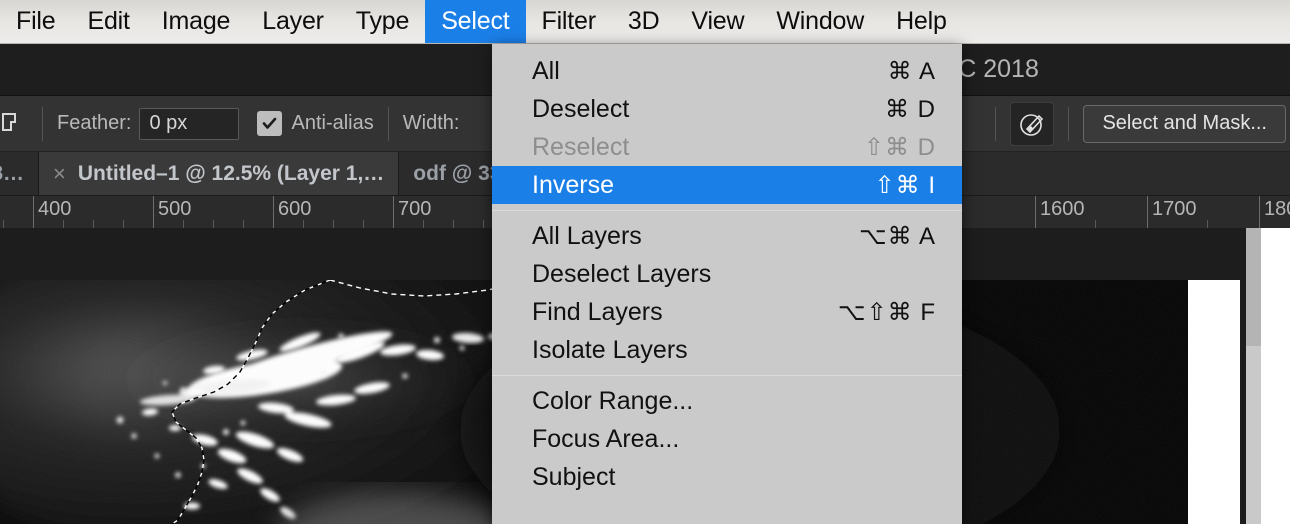 The width and height of the screenshot is (1290, 524). I want to click on ruler-label: 700, so click(415, 209).